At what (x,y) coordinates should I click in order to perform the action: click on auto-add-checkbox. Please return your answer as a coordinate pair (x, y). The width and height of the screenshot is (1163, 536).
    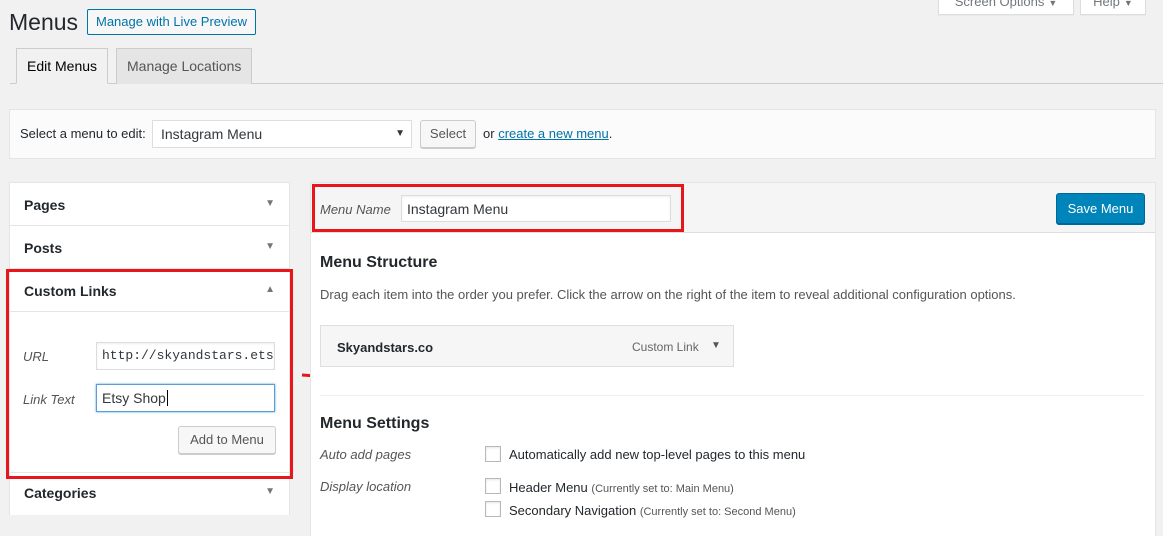
    Looking at the image, I should click on (493, 454).